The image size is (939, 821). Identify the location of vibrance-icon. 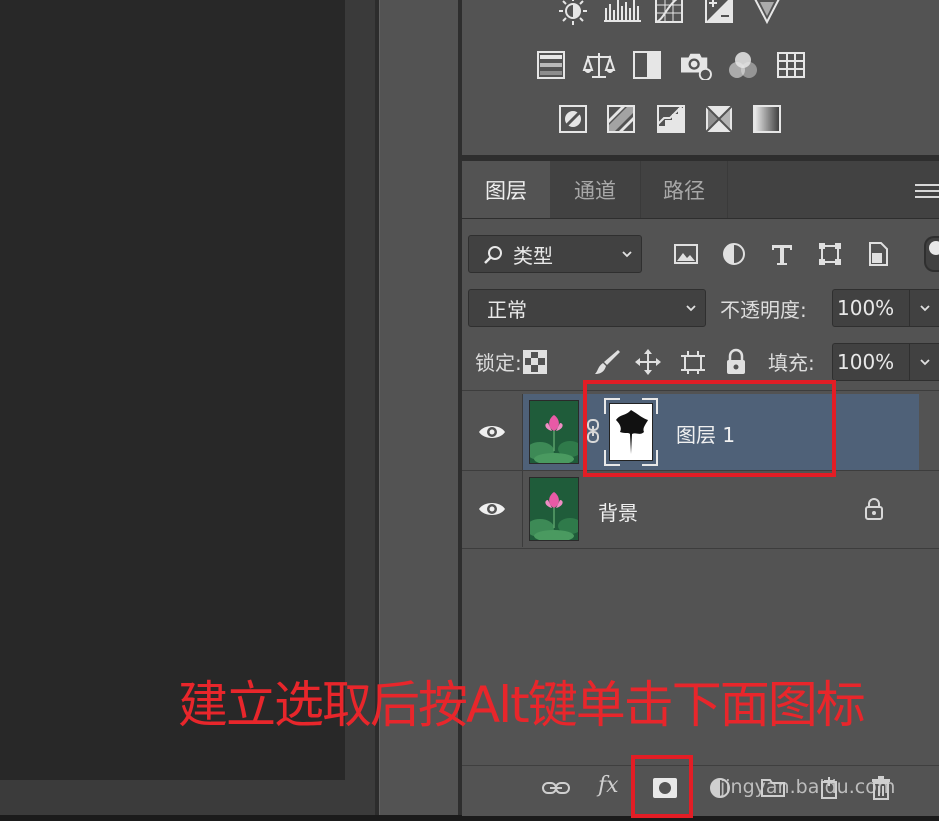
(767, 12).